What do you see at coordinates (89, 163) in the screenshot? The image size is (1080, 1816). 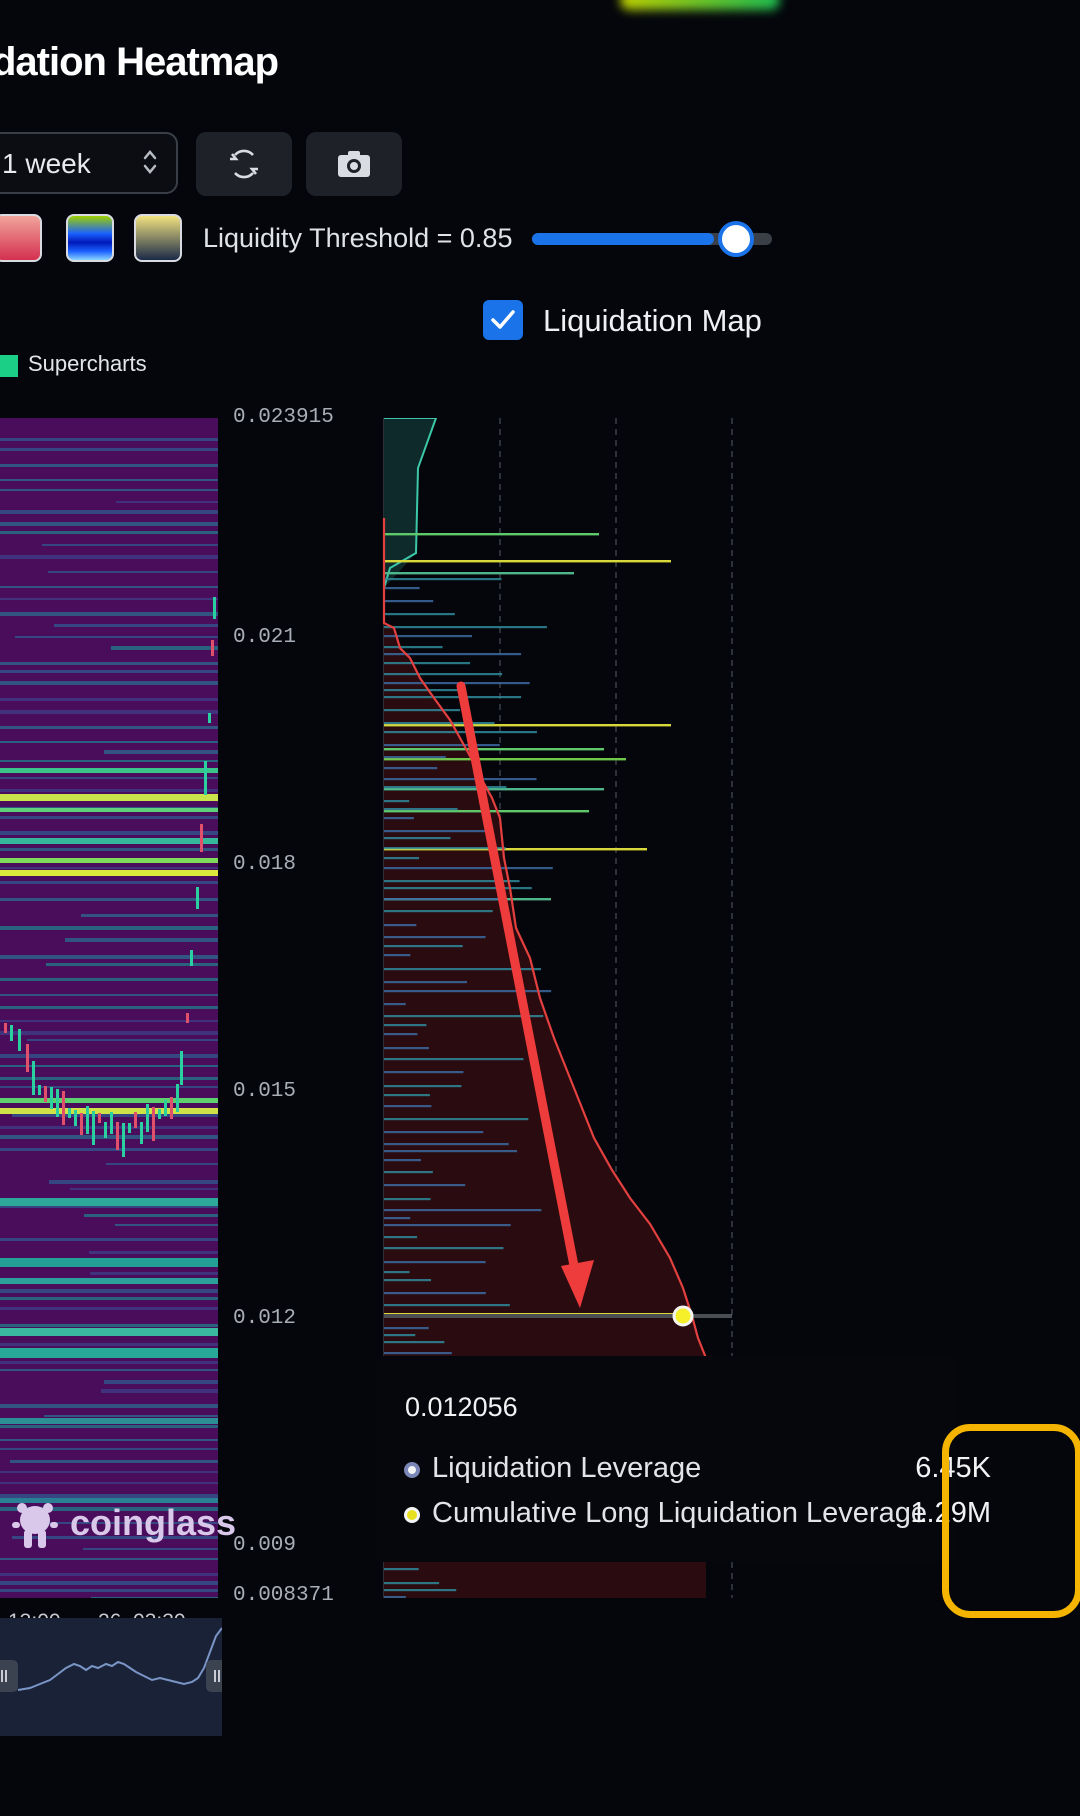 I see `period-select: 1 week` at bounding box center [89, 163].